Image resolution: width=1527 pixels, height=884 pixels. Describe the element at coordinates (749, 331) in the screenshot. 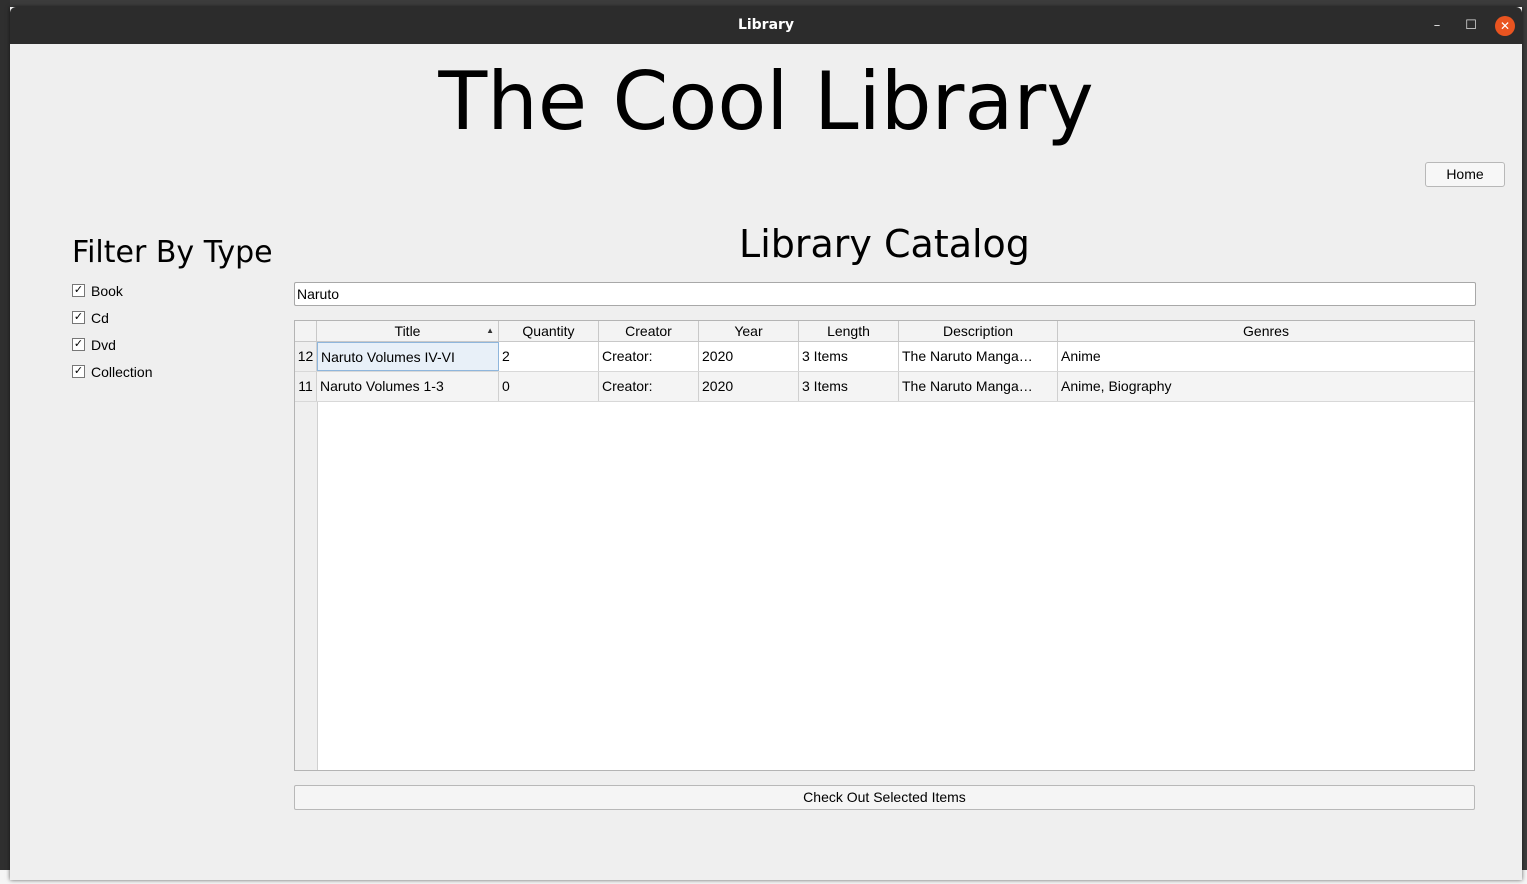

I see `column-header-year: Year` at that location.